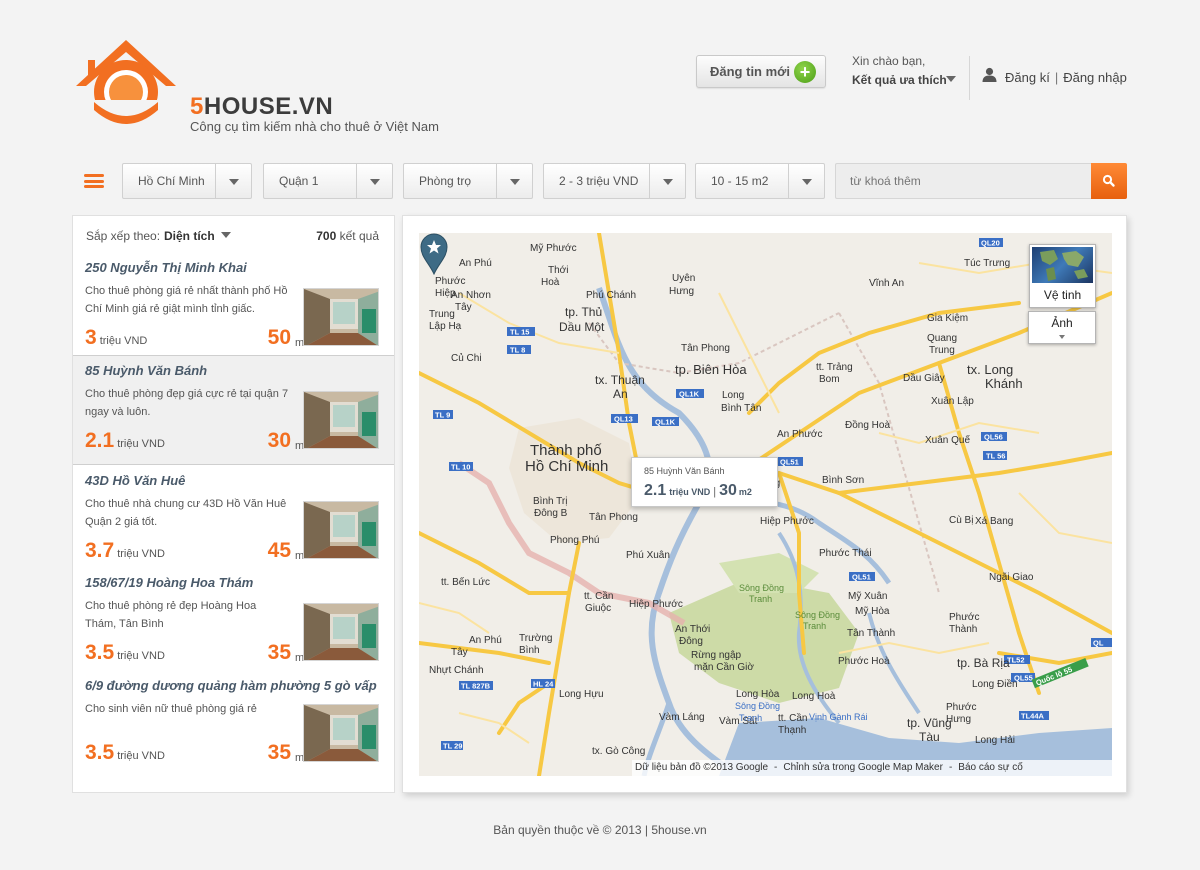 Image resolution: width=1200 pixels, height=870 pixels. Describe the element at coordinates (990, 767) in the screenshot. I see `report-problem-link: Báo cáo sự cố` at that location.